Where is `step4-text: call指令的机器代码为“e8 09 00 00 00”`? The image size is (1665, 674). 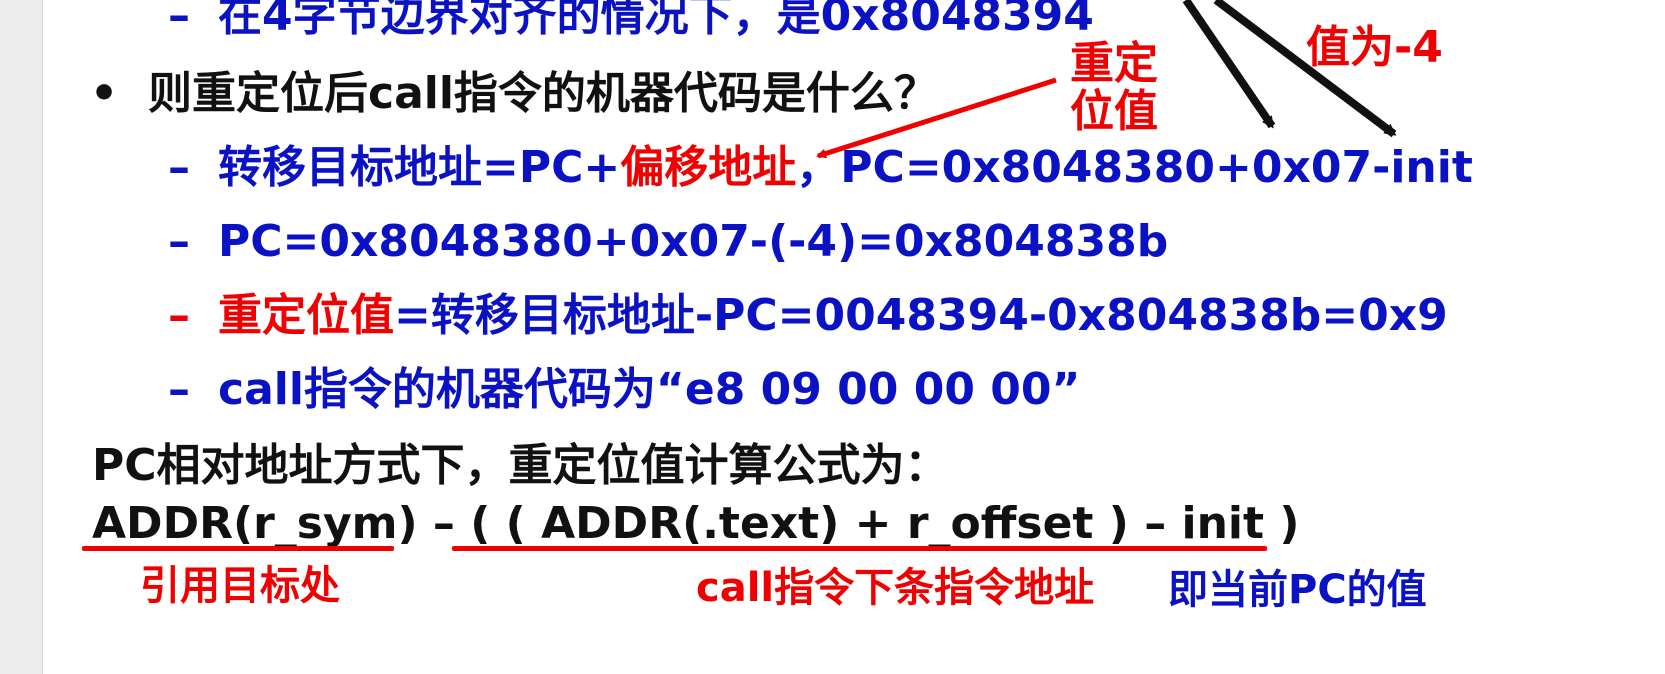
step4-text: call指令的机器代码为“e8 09 00 00 00” is located at coordinates (649, 389).